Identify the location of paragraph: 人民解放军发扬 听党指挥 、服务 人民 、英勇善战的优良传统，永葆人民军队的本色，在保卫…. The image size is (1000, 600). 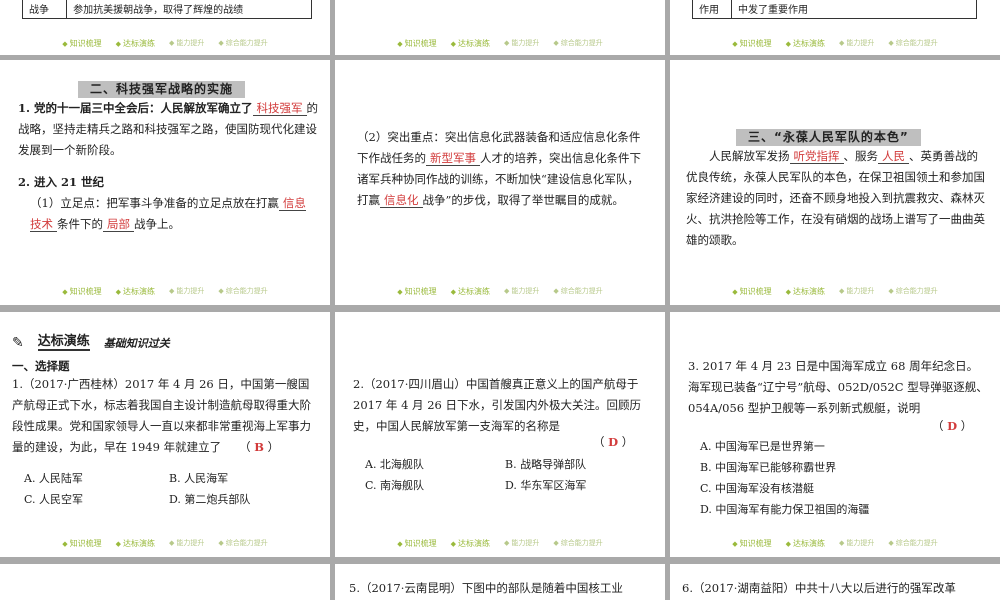
(835, 198).